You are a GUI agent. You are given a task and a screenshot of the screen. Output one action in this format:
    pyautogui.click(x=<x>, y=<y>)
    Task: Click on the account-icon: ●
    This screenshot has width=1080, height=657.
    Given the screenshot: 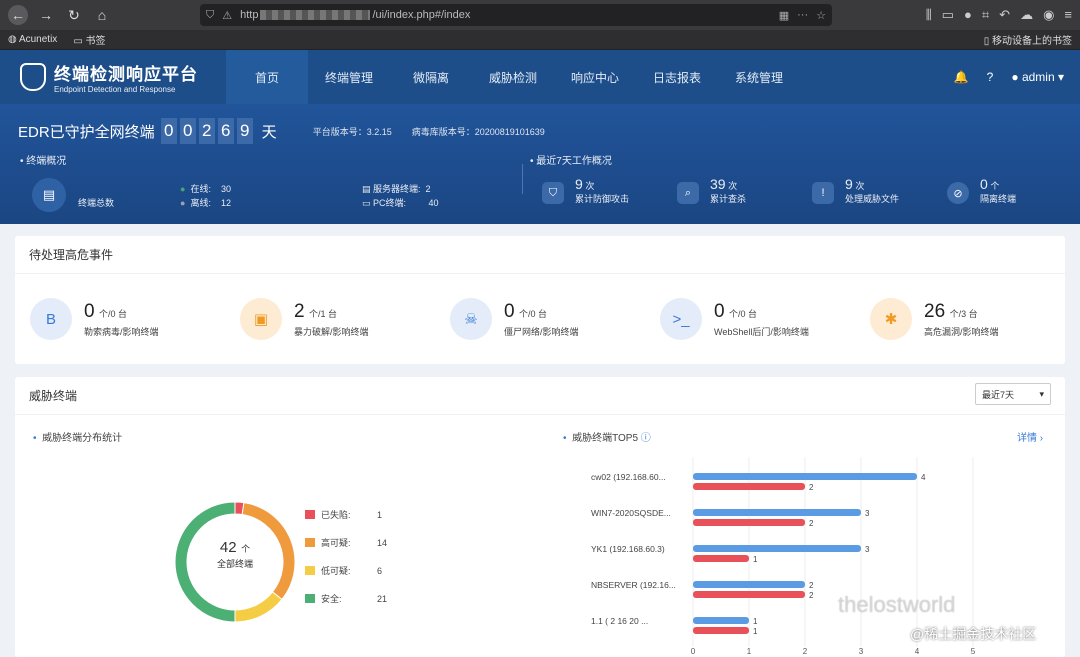 What is the action you would take?
    pyautogui.click(x=968, y=15)
    